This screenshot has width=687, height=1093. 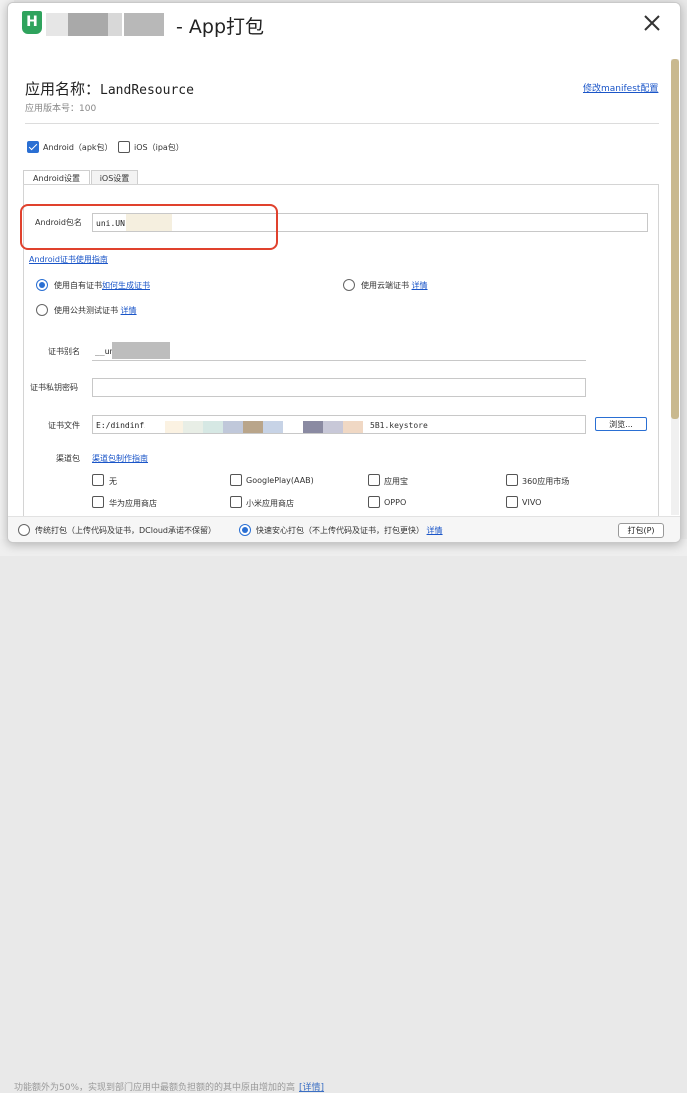 I want to click on tab-ios-settings: iOS设置, so click(x=114, y=177).